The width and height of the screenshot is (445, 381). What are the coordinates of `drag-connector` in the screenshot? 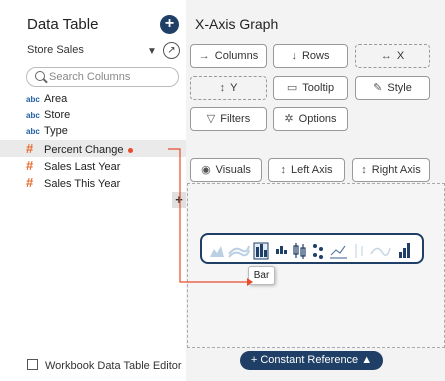 It's located at (210, 217).